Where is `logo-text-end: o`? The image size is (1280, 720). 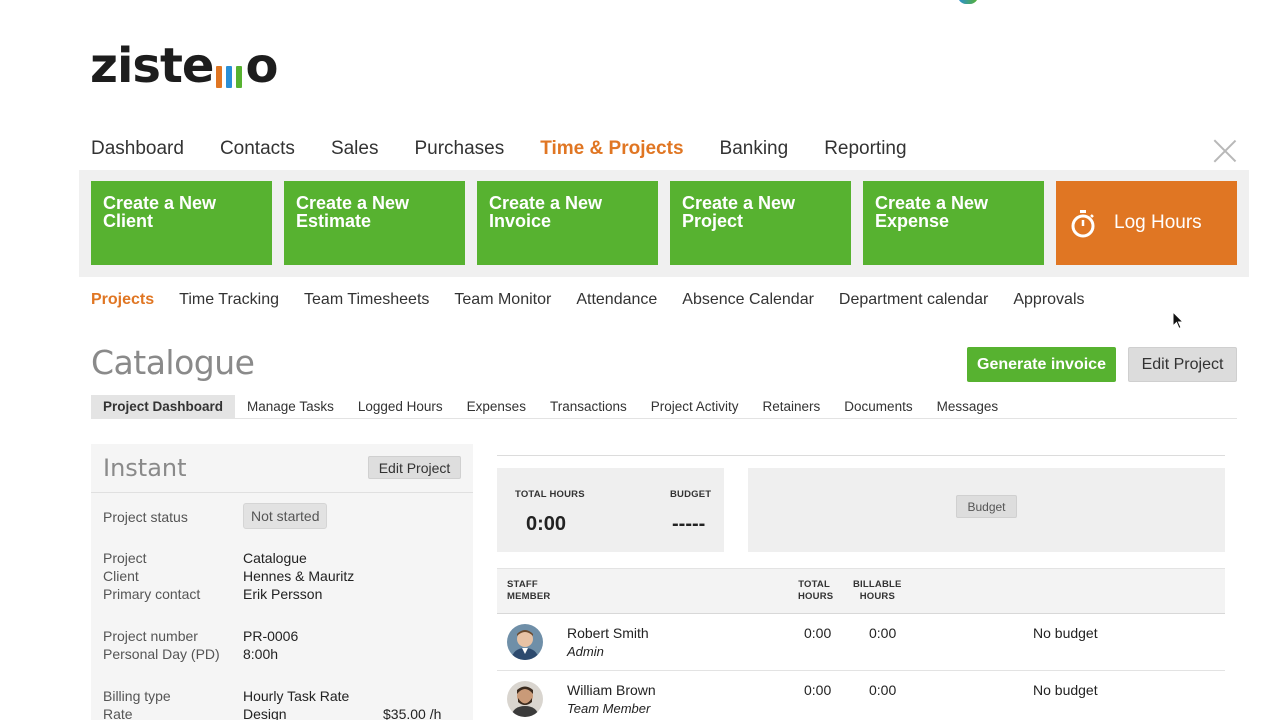
logo-text-end: o is located at coordinates (262, 66).